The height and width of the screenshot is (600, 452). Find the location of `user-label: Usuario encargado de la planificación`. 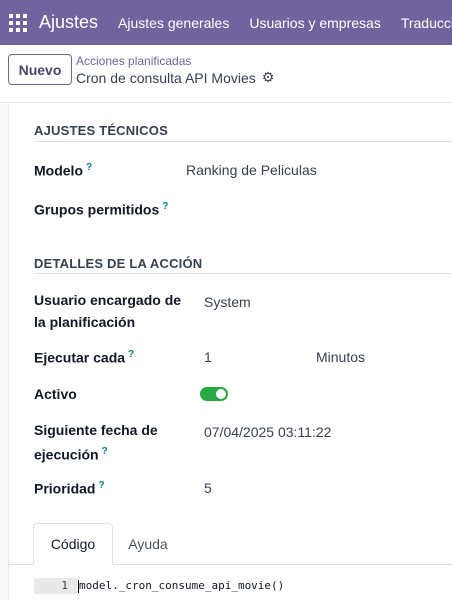

user-label: Usuario encargado de la planificación is located at coordinates (108, 311).